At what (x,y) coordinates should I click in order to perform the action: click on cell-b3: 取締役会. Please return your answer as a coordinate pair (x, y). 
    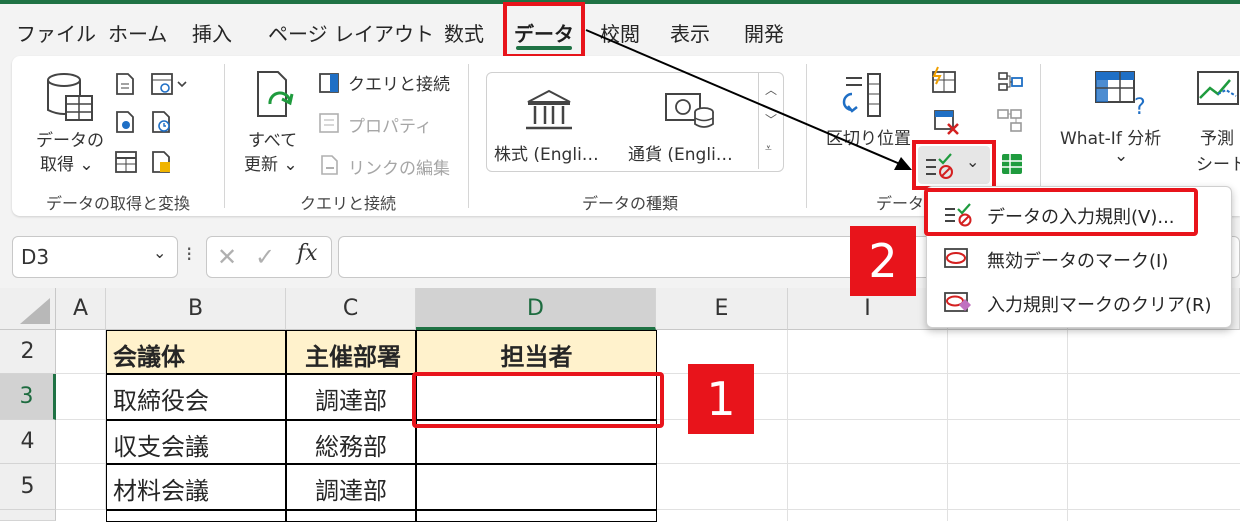
    Looking at the image, I should click on (196, 397).